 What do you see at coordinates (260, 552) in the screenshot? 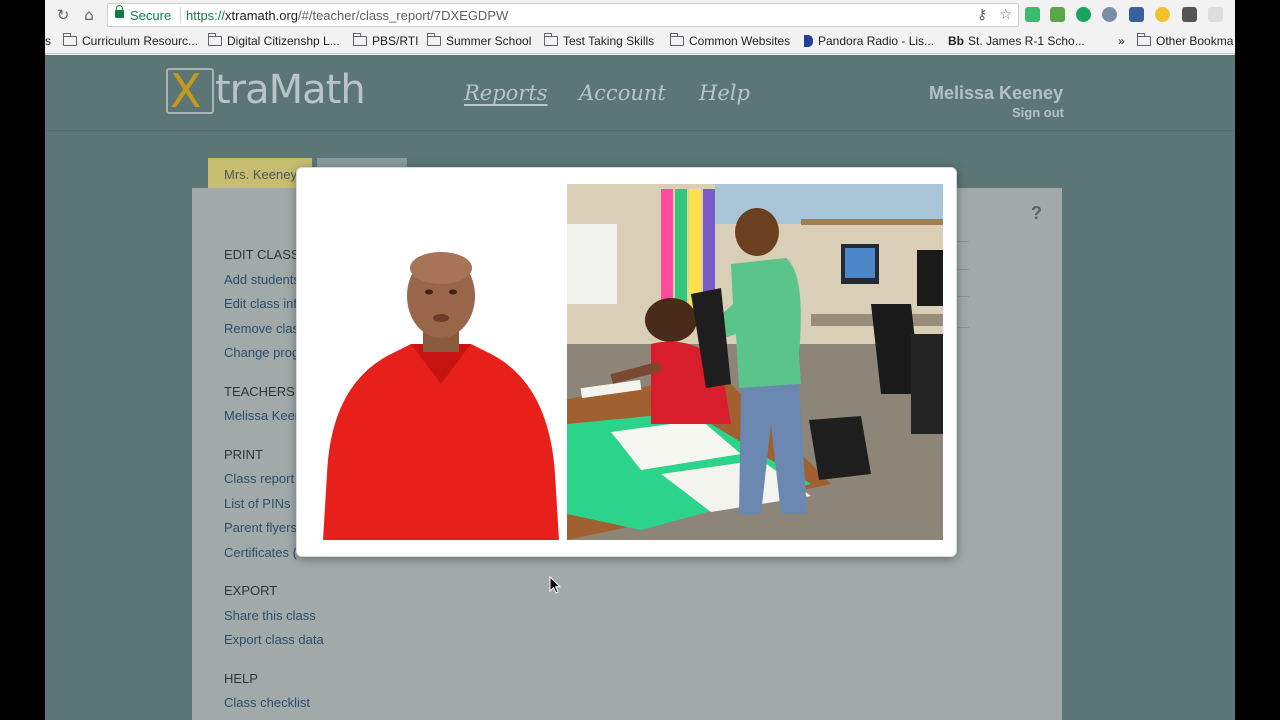
I see `link-certificates: Certificates (` at bounding box center [260, 552].